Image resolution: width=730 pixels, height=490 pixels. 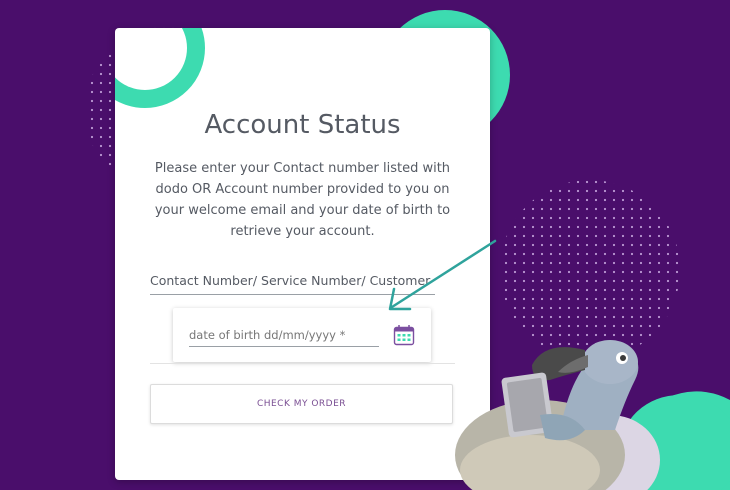 I want to click on check-my-order-button: CHECK MY ORDER, so click(x=301, y=404).